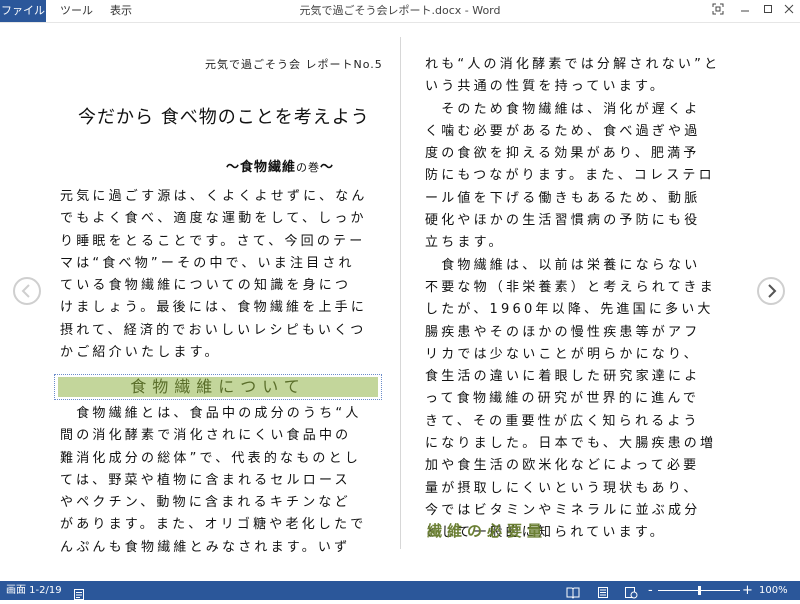 This screenshot has width=800, height=604. I want to click on text-line: 難消化成分の総体”で、代表的なものとし, so click(211, 458).